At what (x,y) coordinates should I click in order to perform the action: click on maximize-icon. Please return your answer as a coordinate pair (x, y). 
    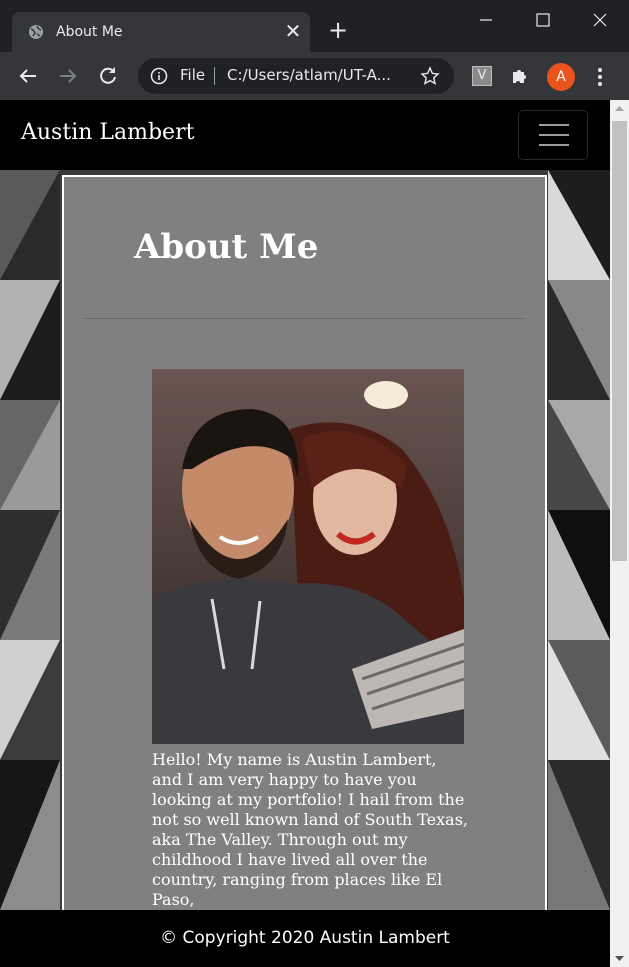
    Looking at the image, I should click on (543, 20).